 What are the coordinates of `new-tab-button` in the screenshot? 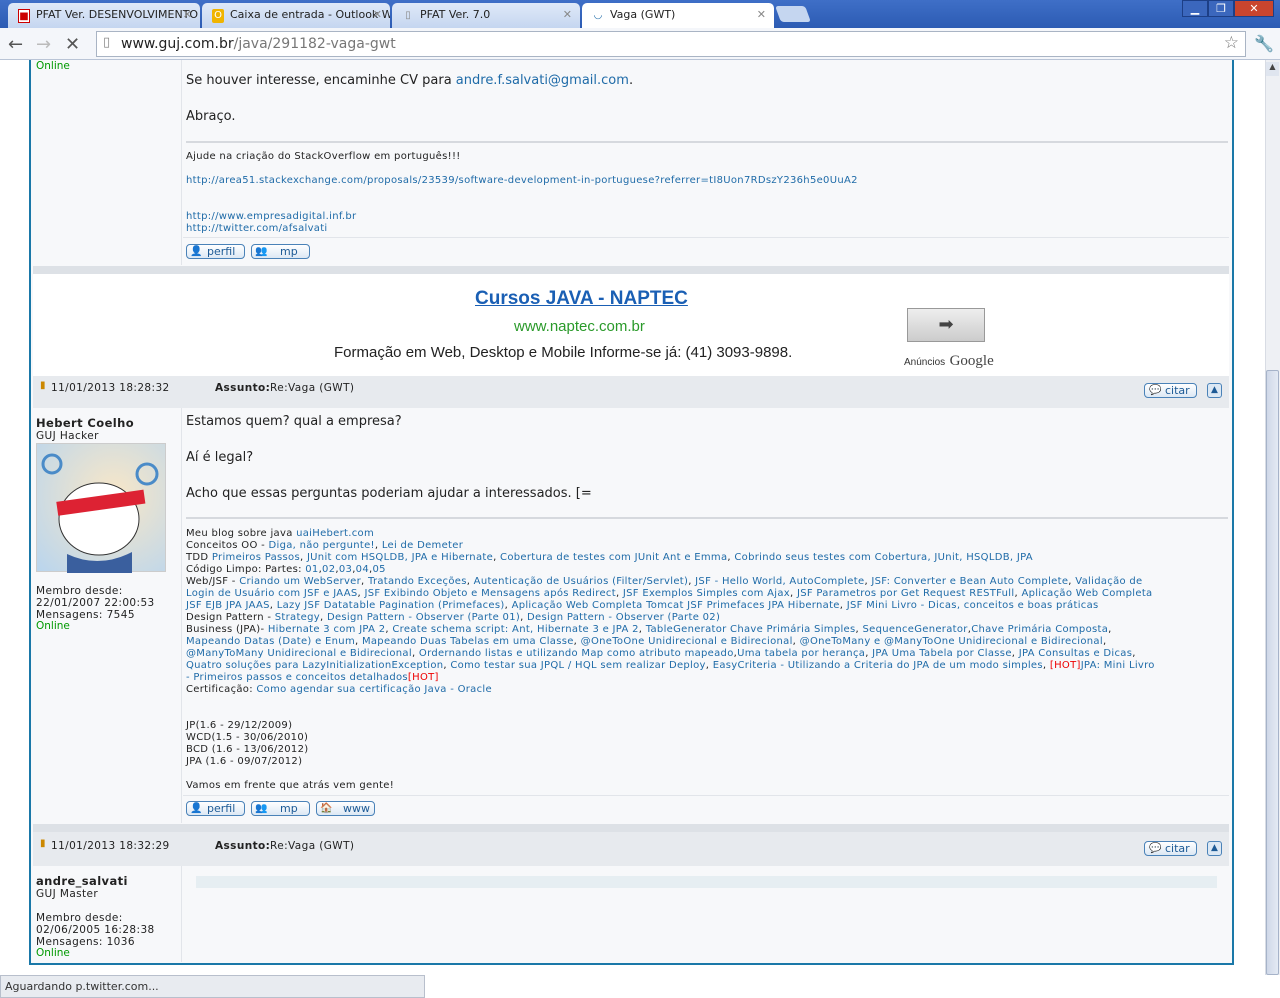 It's located at (793, 14).